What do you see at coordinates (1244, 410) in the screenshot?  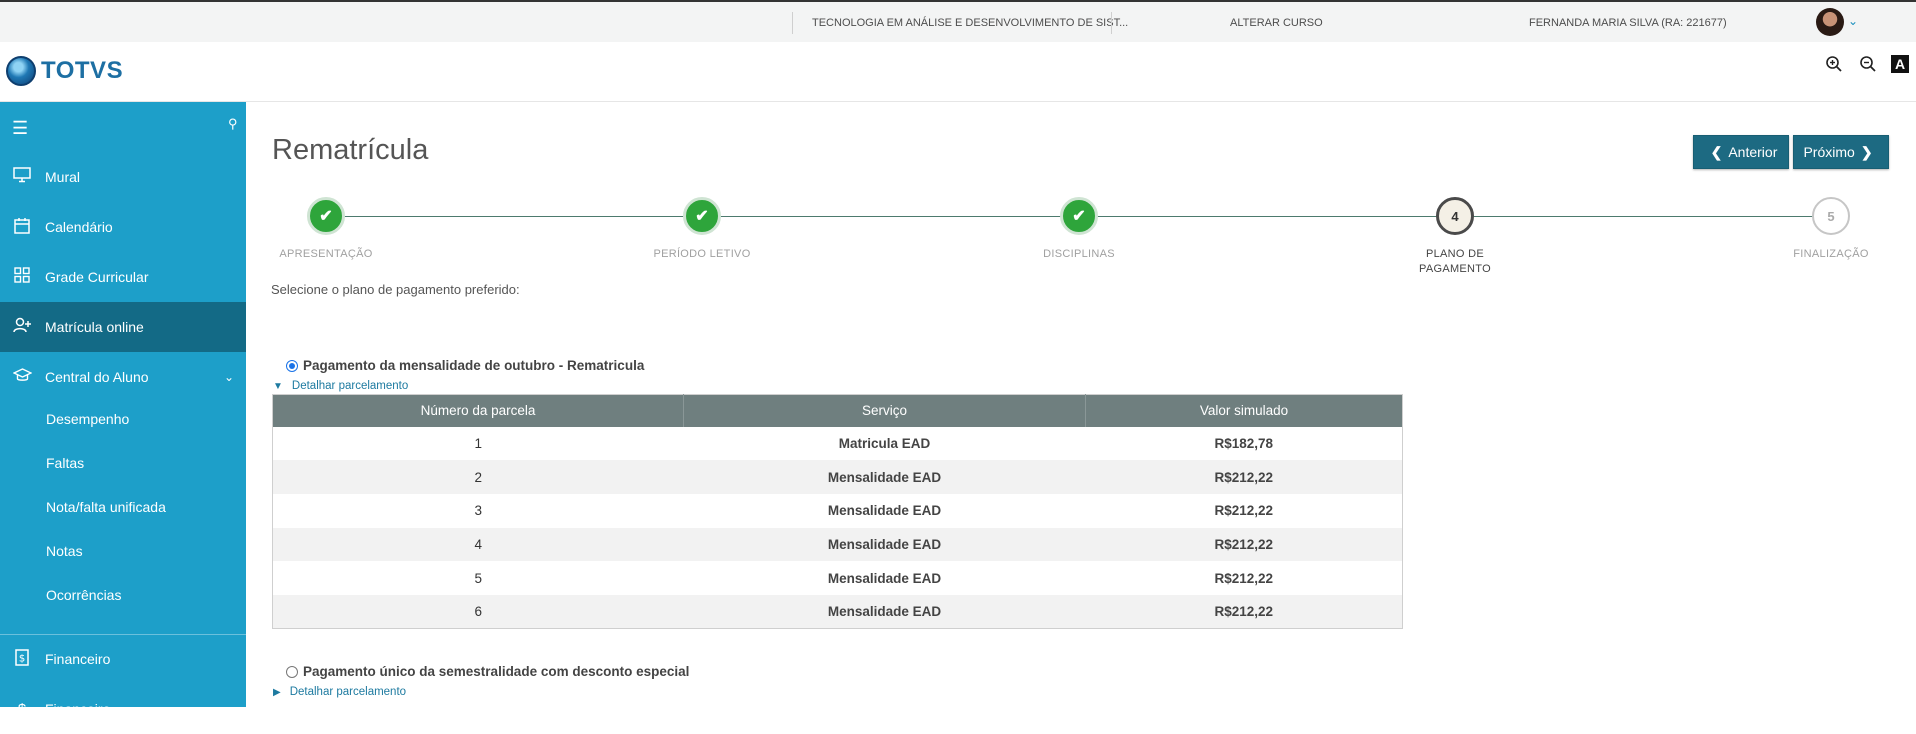 I see `column-header: Valor simulado` at bounding box center [1244, 410].